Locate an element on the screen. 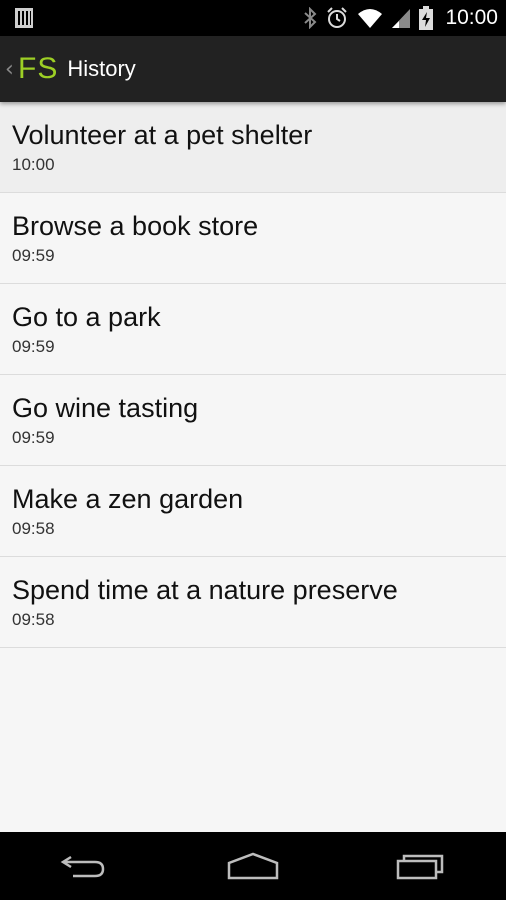 Image resolution: width=506 pixels, height=900 pixels. list-item: Make a zen garden 09:58 is located at coordinates (253, 511).